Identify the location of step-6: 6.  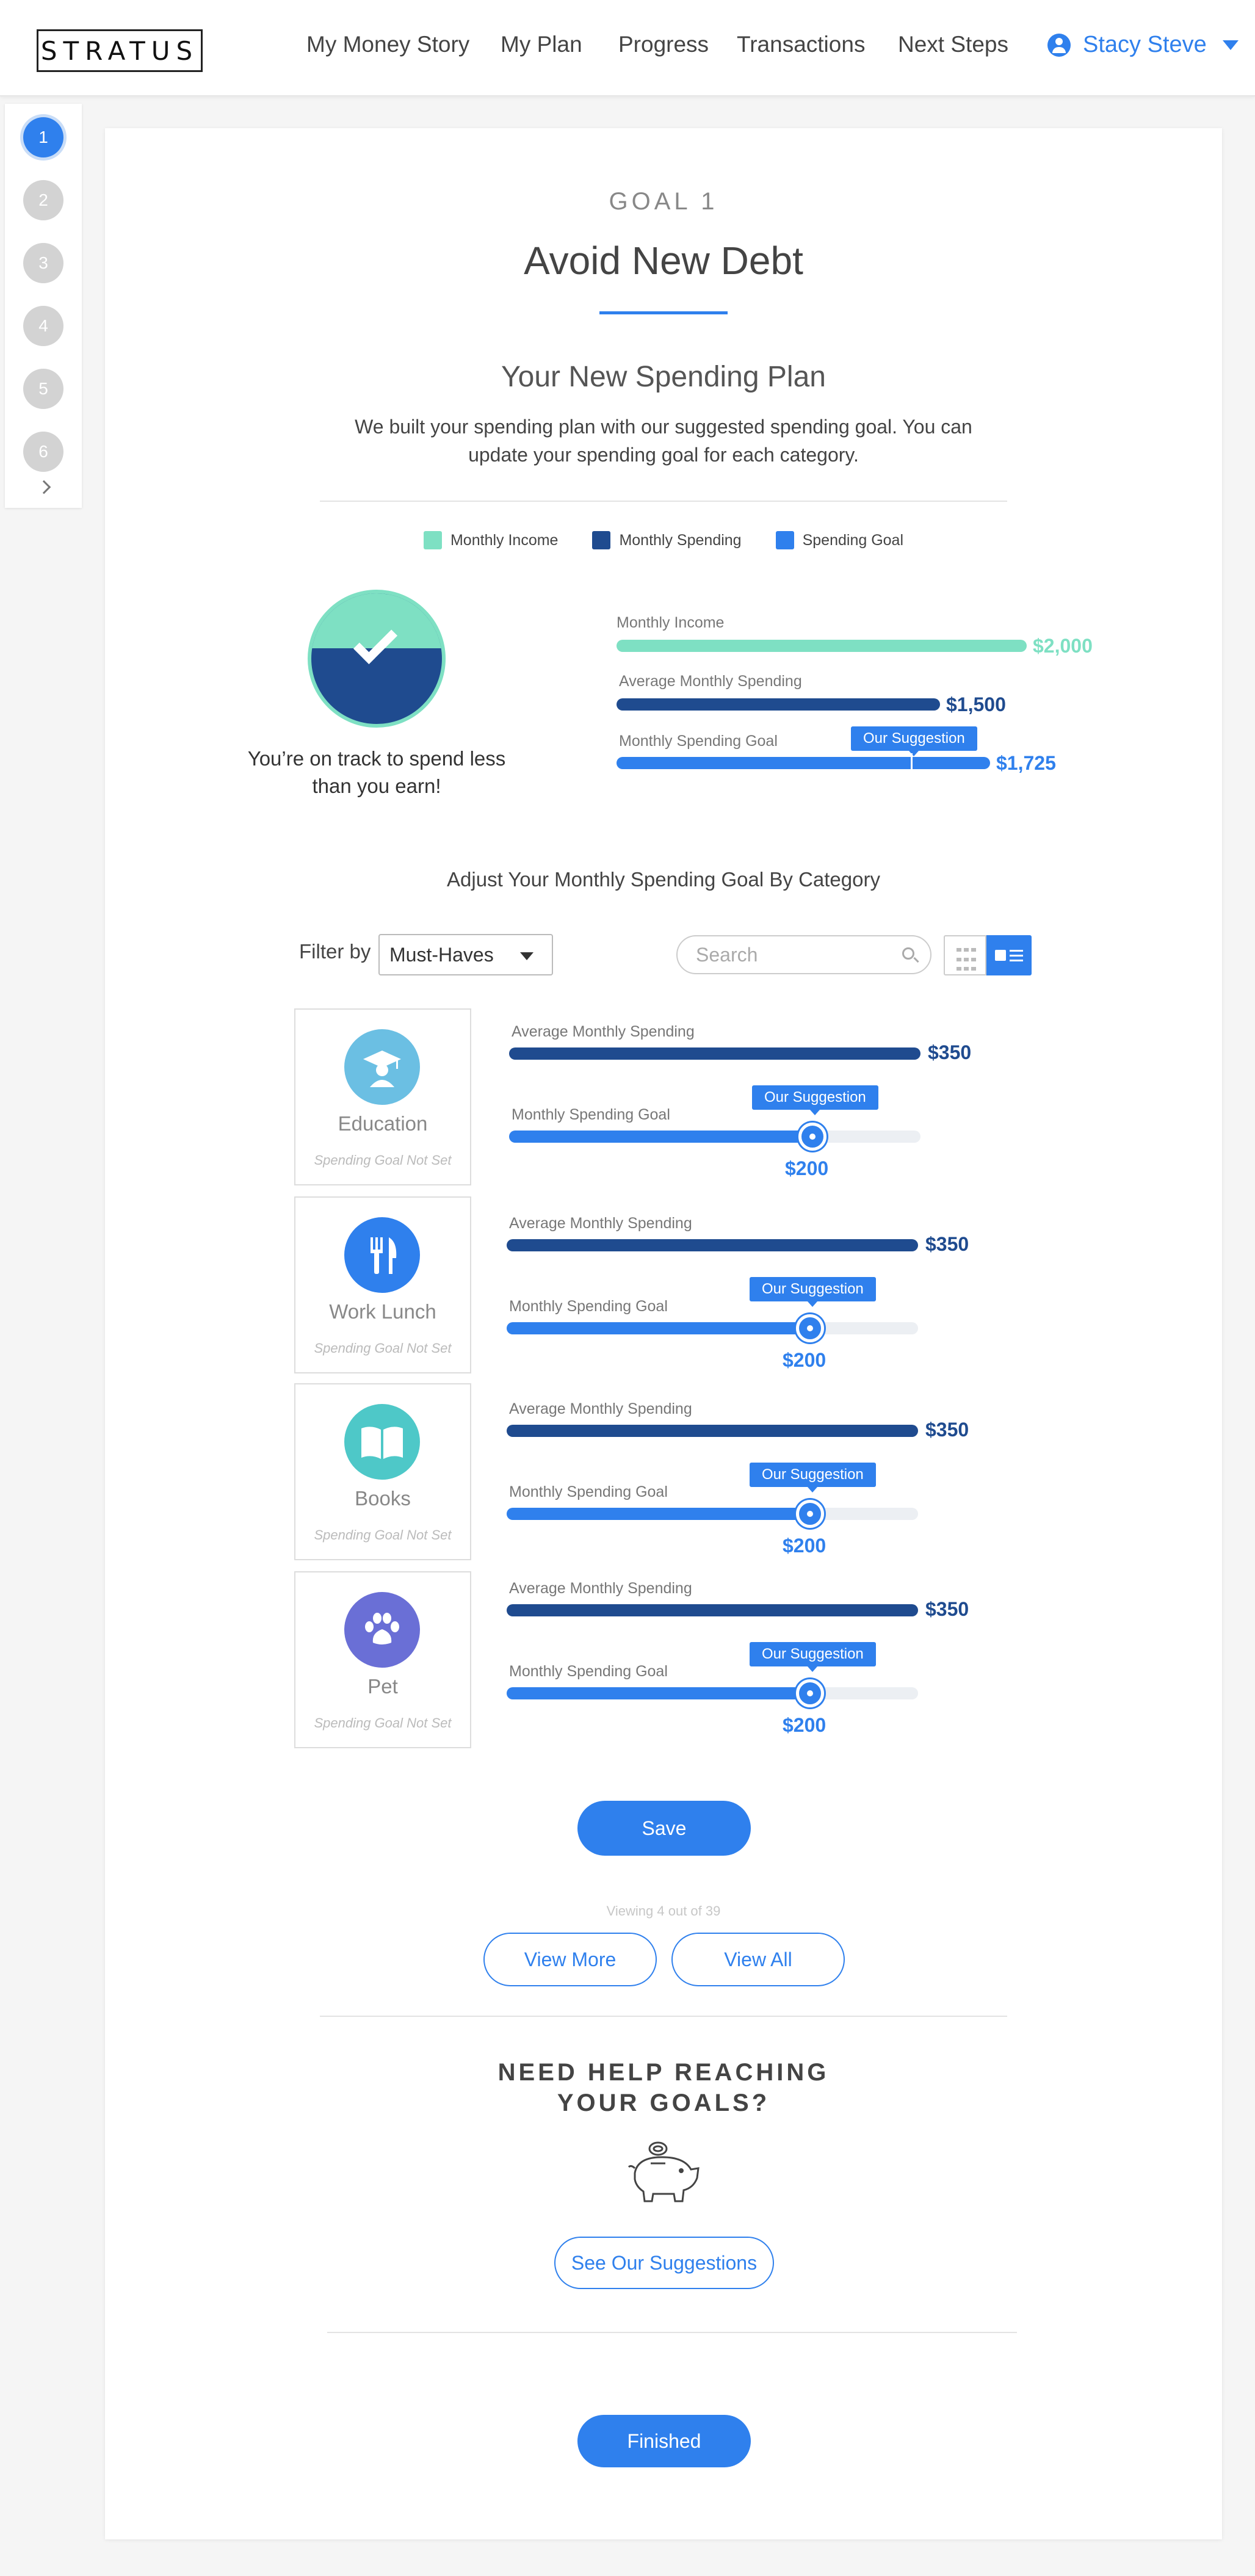
(43, 452).